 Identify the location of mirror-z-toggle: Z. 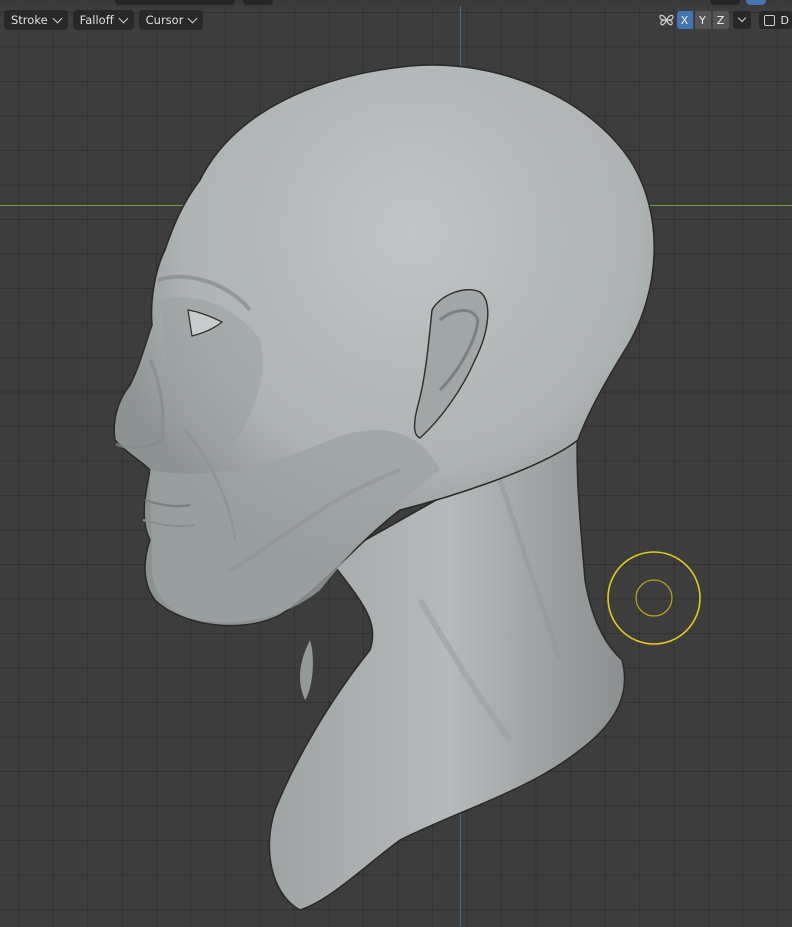
(720, 20).